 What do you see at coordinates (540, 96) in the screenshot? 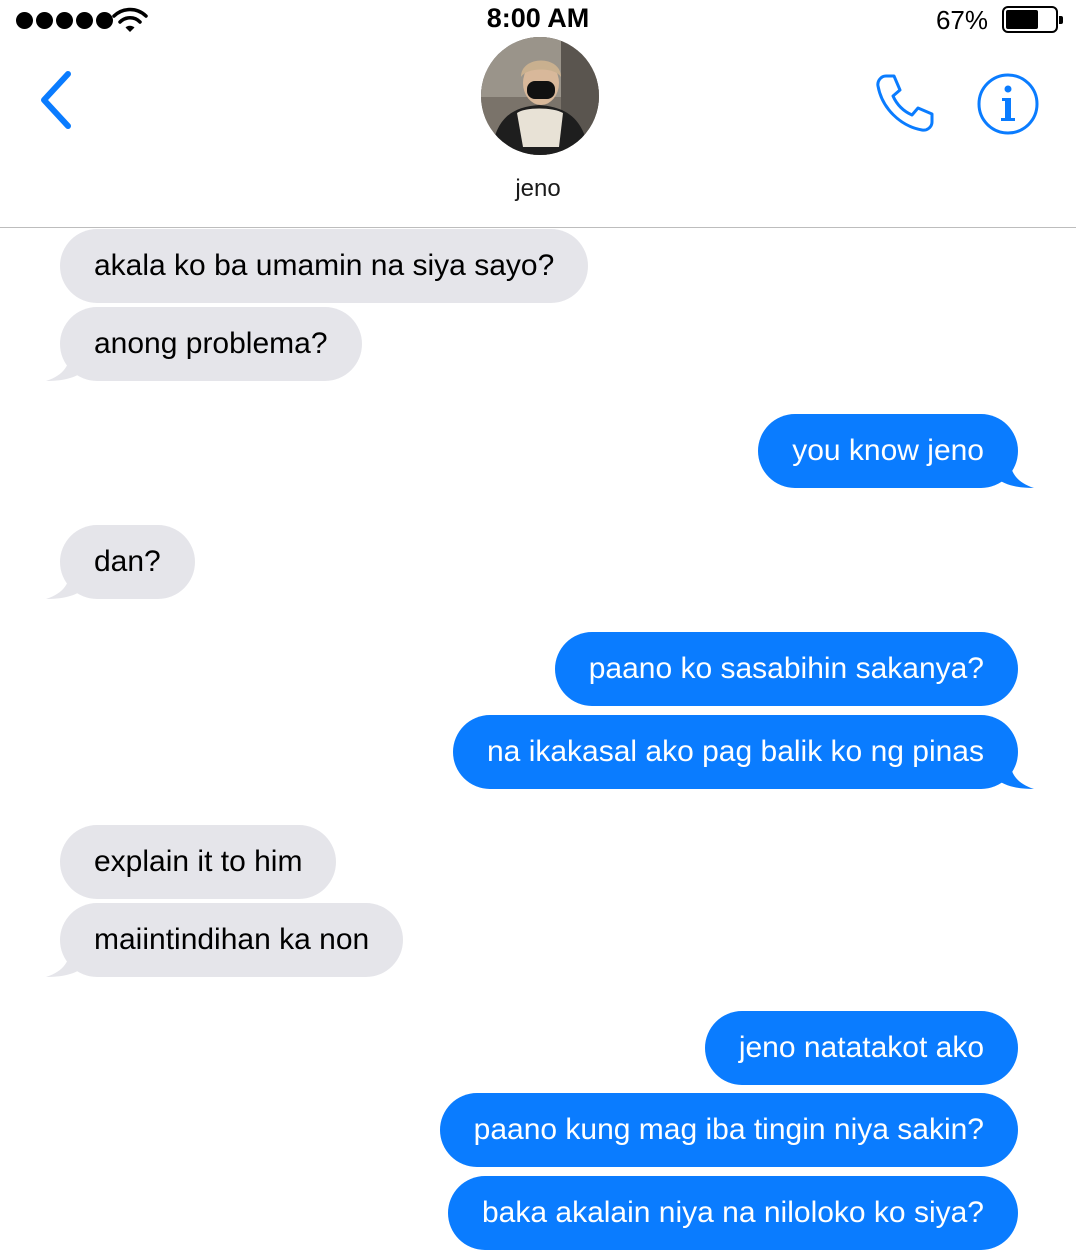
I see `contact-avatar` at bounding box center [540, 96].